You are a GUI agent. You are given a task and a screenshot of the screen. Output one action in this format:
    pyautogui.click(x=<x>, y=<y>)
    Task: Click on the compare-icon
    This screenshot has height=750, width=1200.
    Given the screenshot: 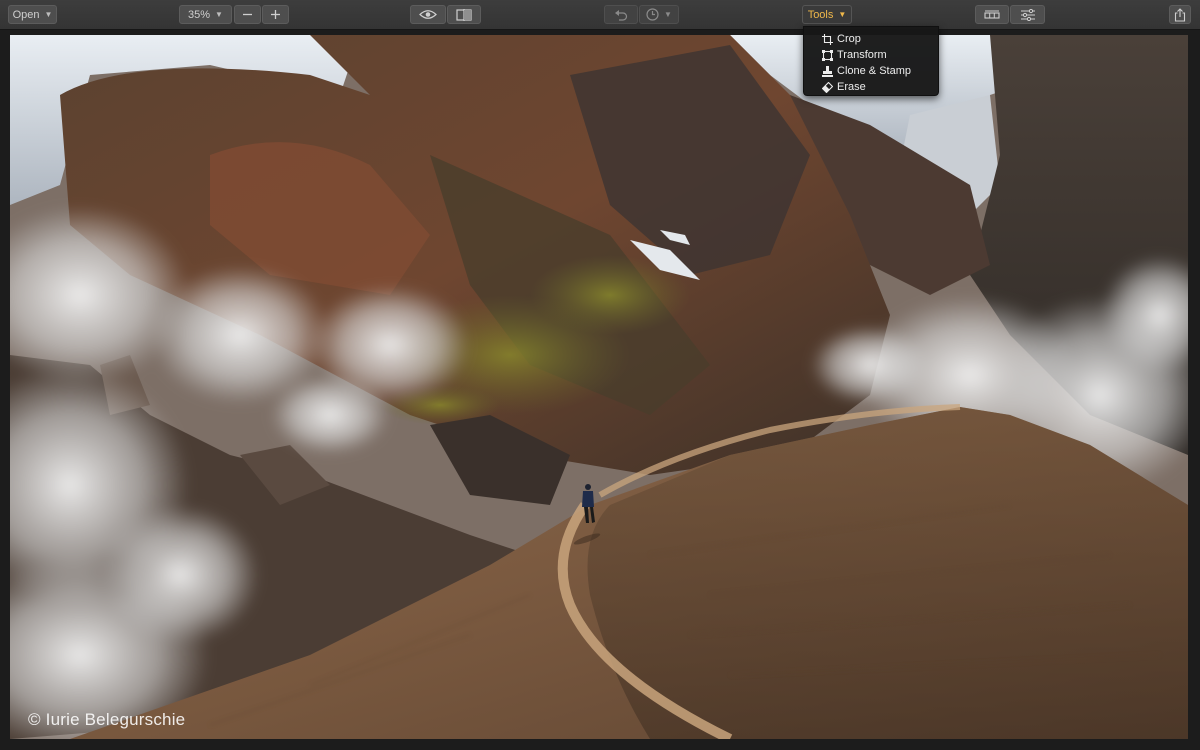 What is the action you would take?
    pyautogui.click(x=464, y=14)
    